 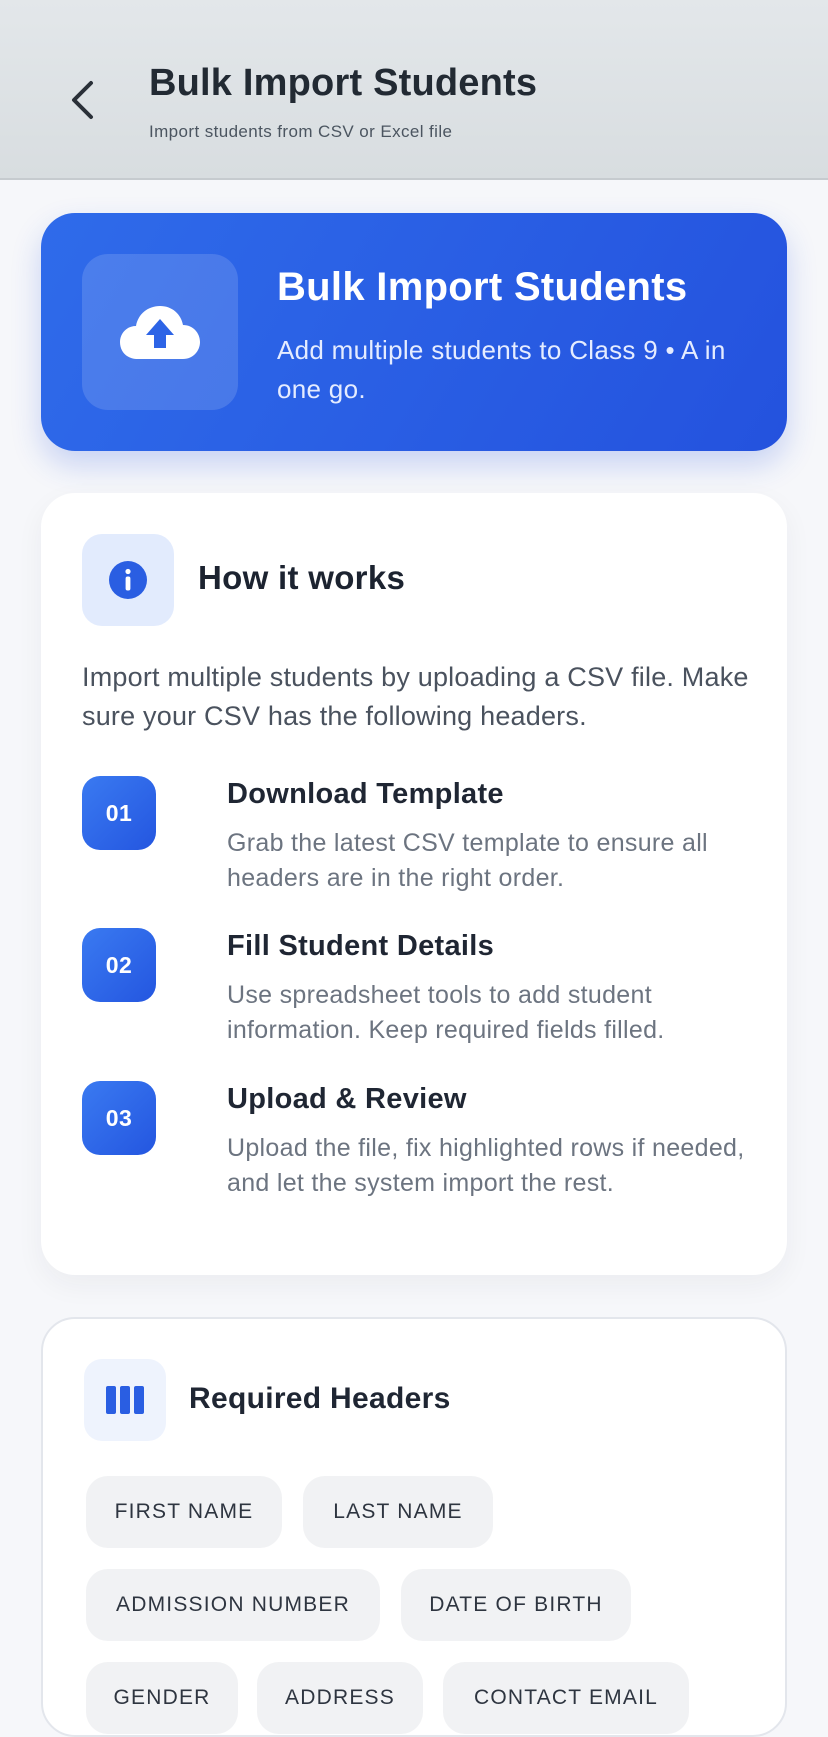 What do you see at coordinates (320, 1398) in the screenshot?
I see `required-headers-title: Required Headers` at bounding box center [320, 1398].